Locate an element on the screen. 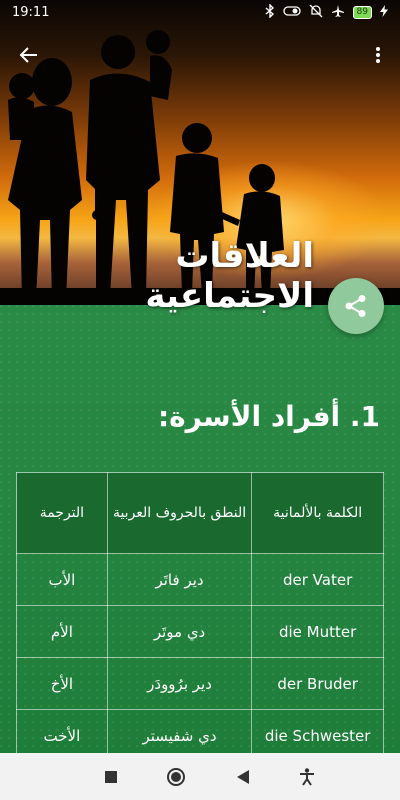  more-options-button is located at coordinates (378, 55).